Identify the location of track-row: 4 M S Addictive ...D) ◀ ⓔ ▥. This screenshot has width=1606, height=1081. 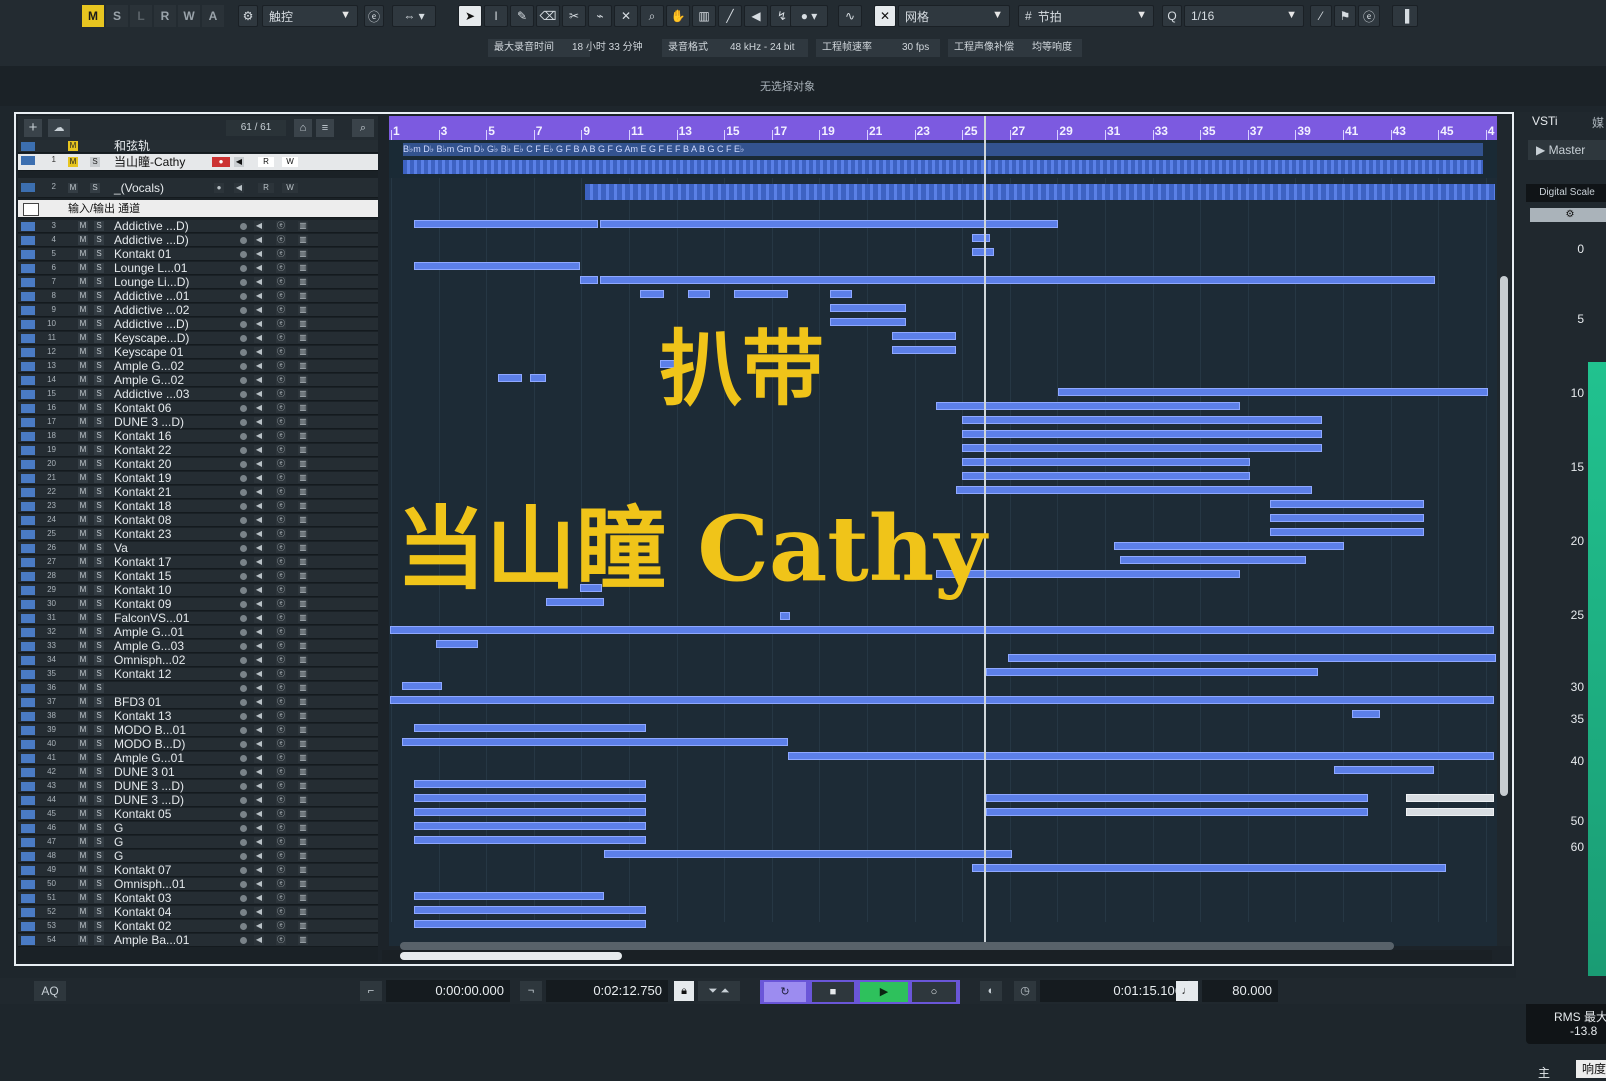
(198, 240).